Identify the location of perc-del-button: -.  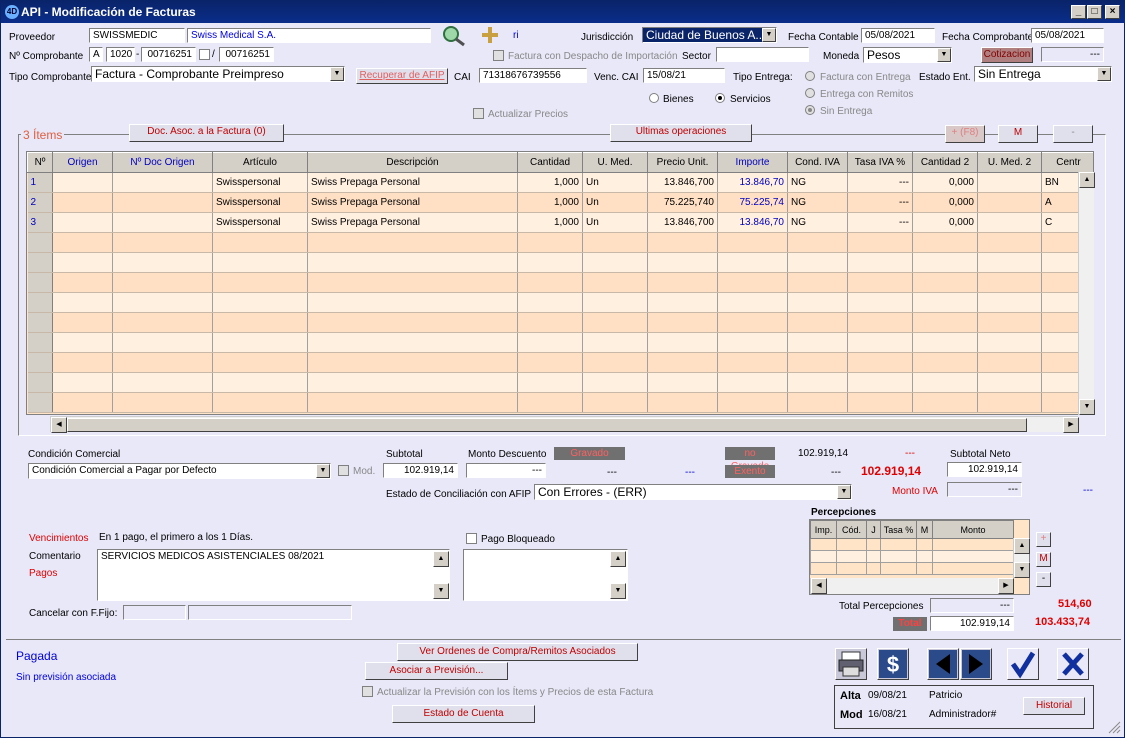
(1043, 579).